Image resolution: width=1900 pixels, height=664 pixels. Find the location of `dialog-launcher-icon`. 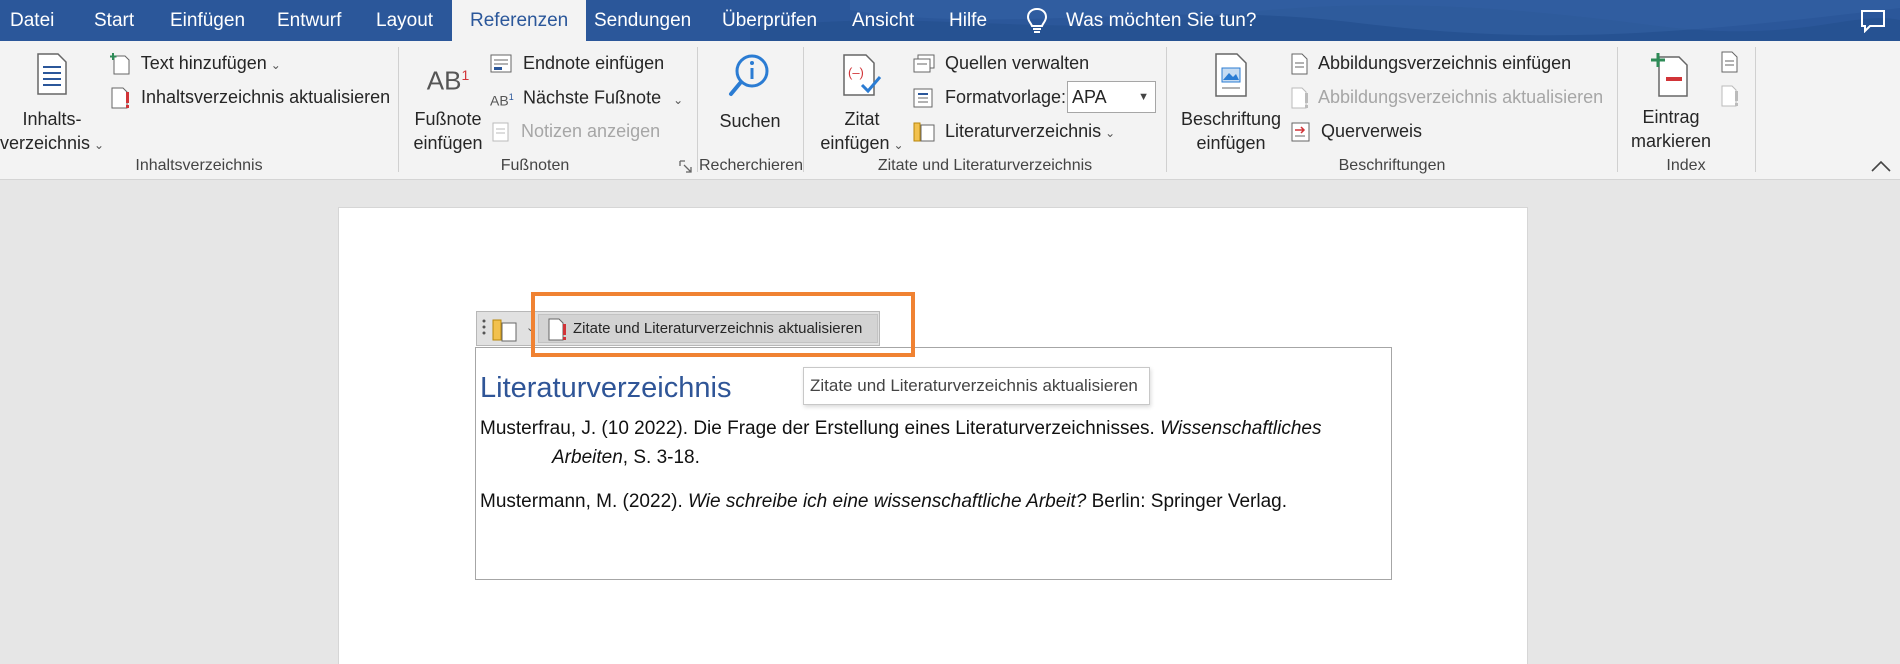

dialog-launcher-icon is located at coordinates (686, 167).